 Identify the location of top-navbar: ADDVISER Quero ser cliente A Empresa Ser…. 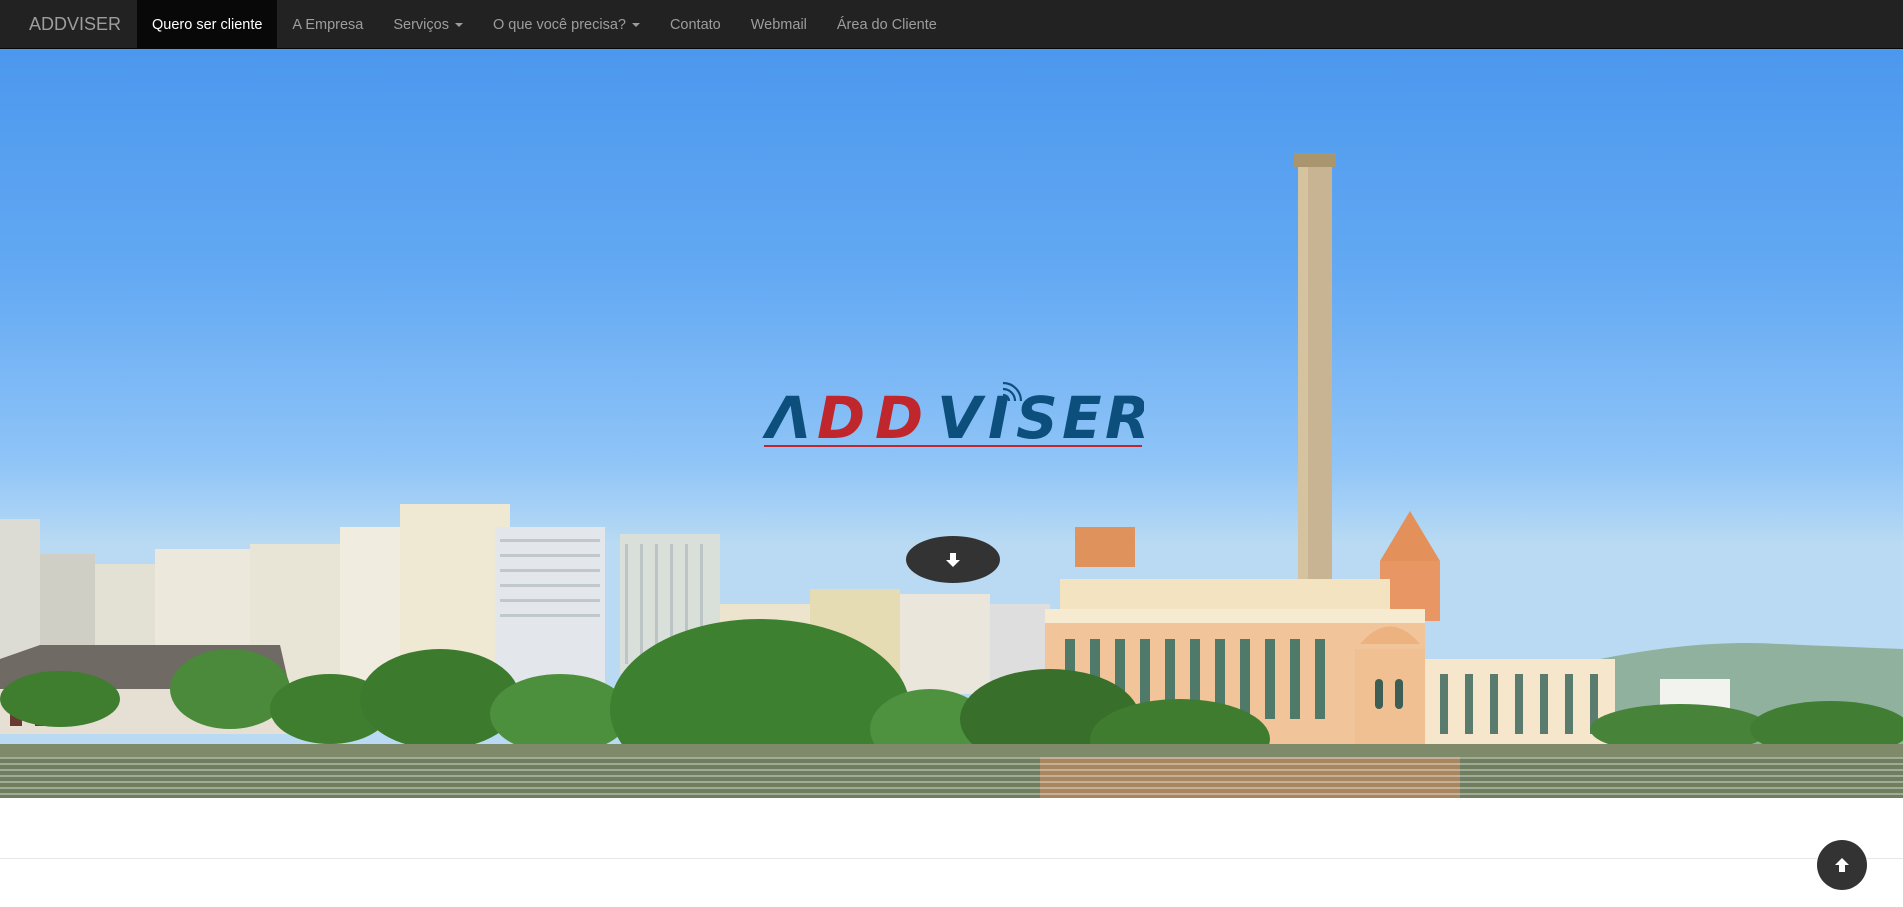
(951, 24).